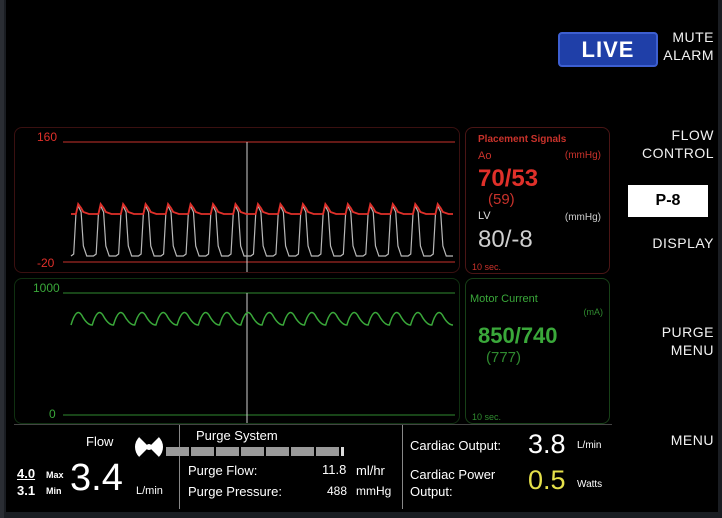 The width and height of the screenshot is (722, 518). I want to click on time-scale-label: 10 sec., so click(487, 267).